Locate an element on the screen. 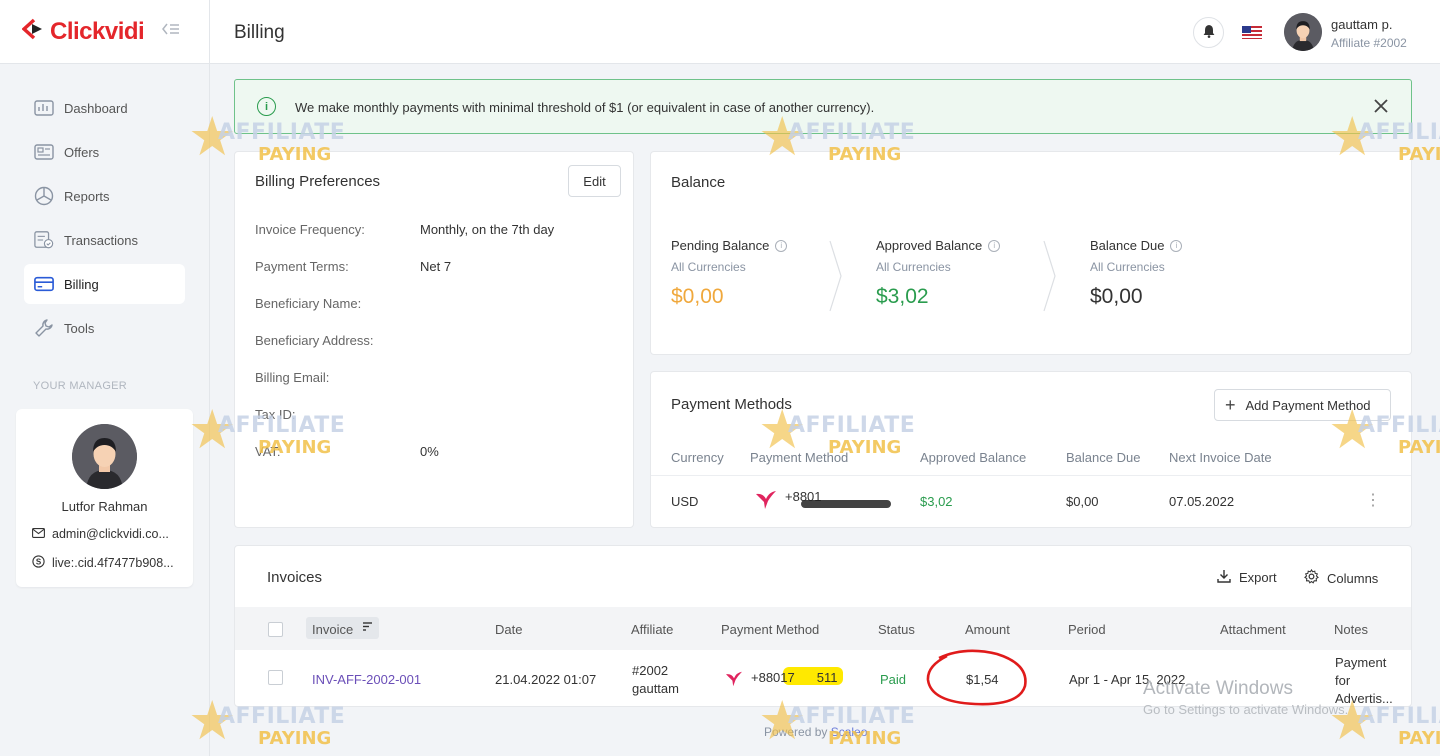 This screenshot has height=756, width=1440. dashboard-icon is located at coordinates (44, 108).